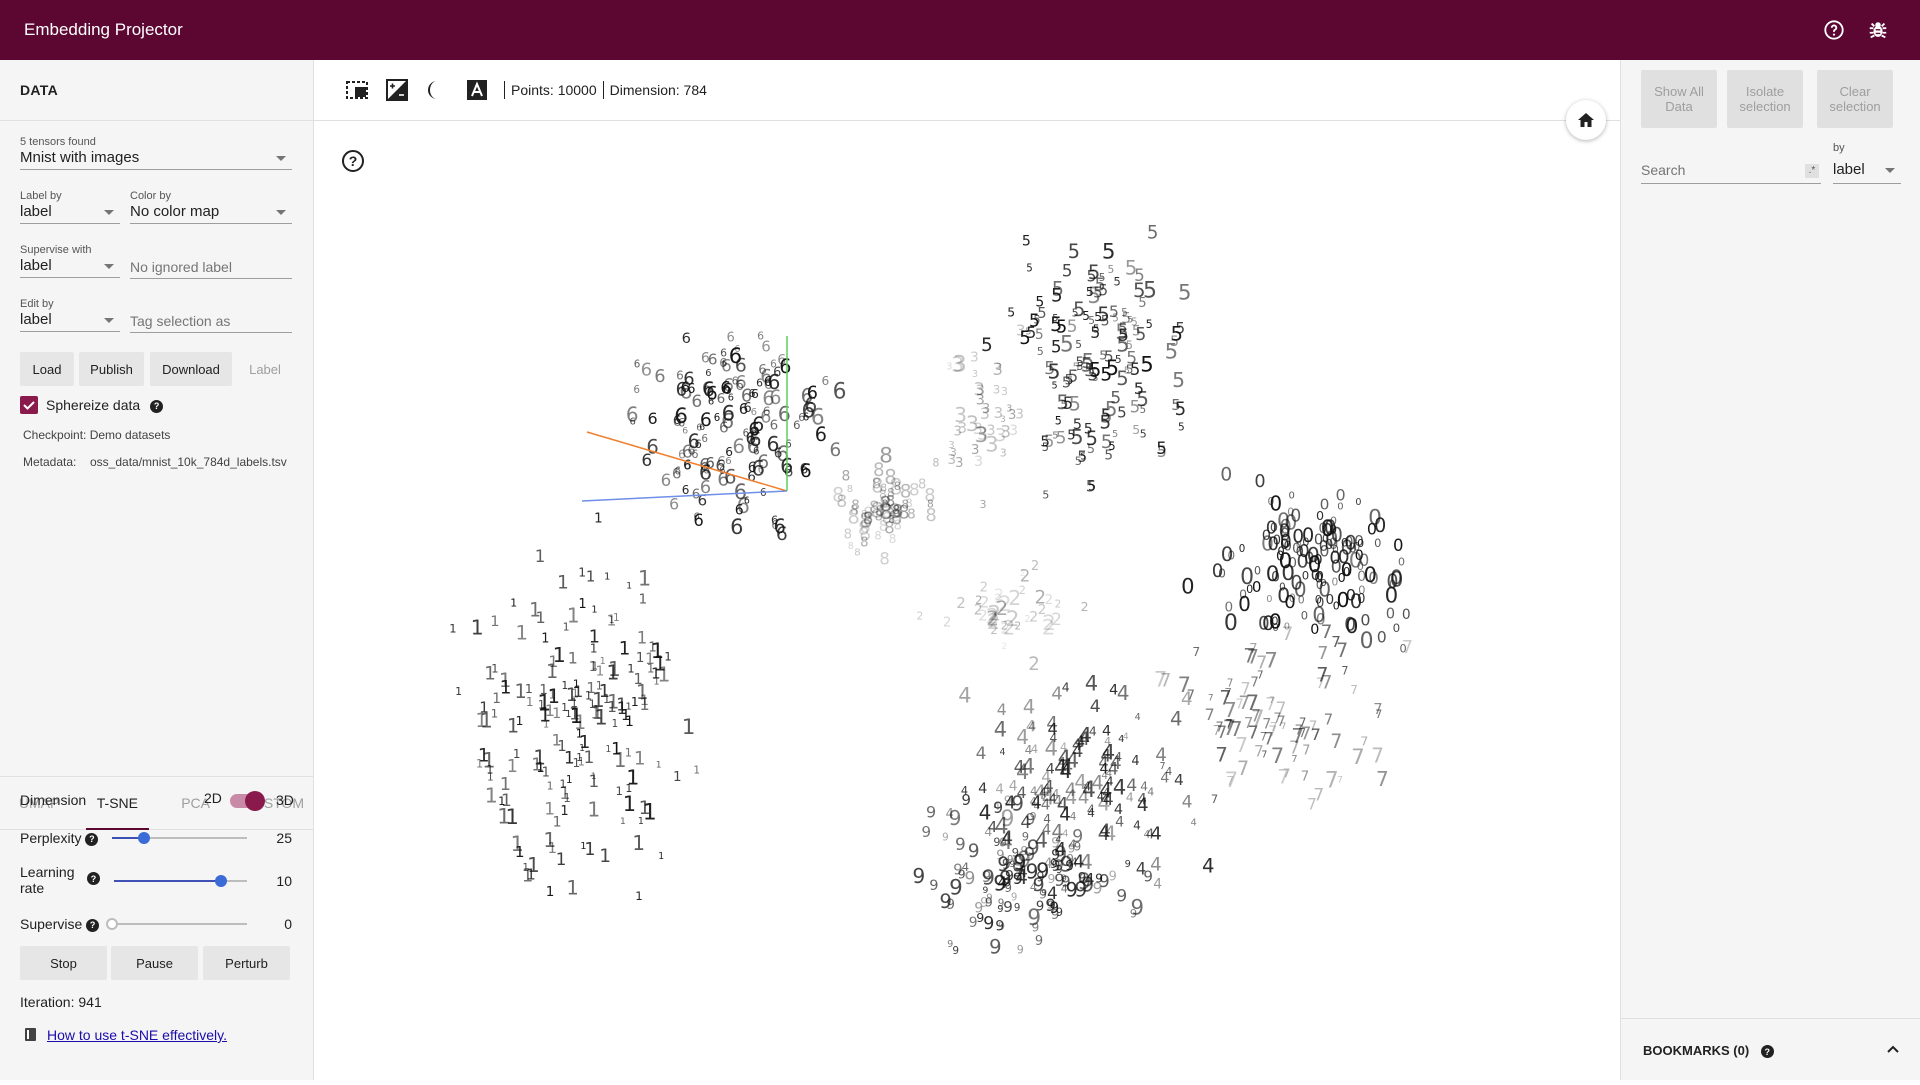 This screenshot has height=1085, width=1920. I want to click on supervise-with-value: label, so click(70, 267).